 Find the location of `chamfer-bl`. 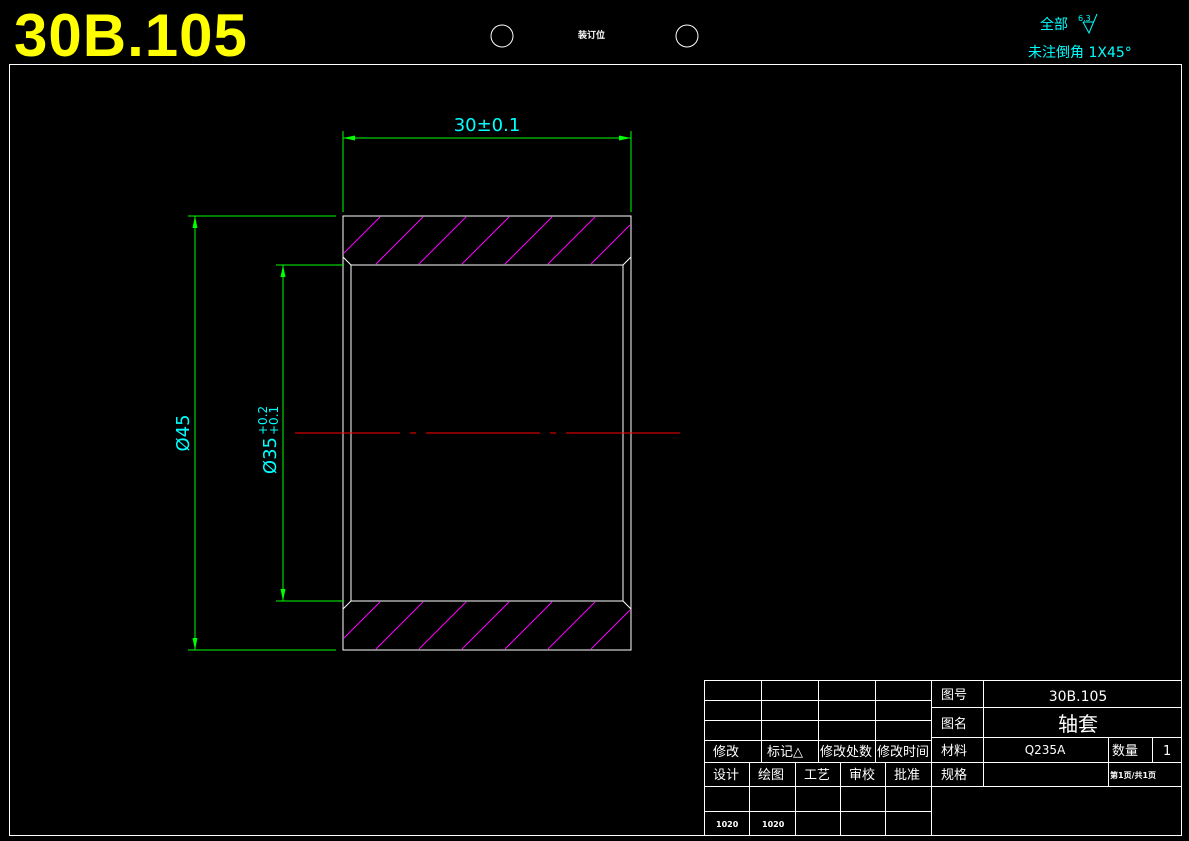

chamfer-bl is located at coordinates (347, 605).